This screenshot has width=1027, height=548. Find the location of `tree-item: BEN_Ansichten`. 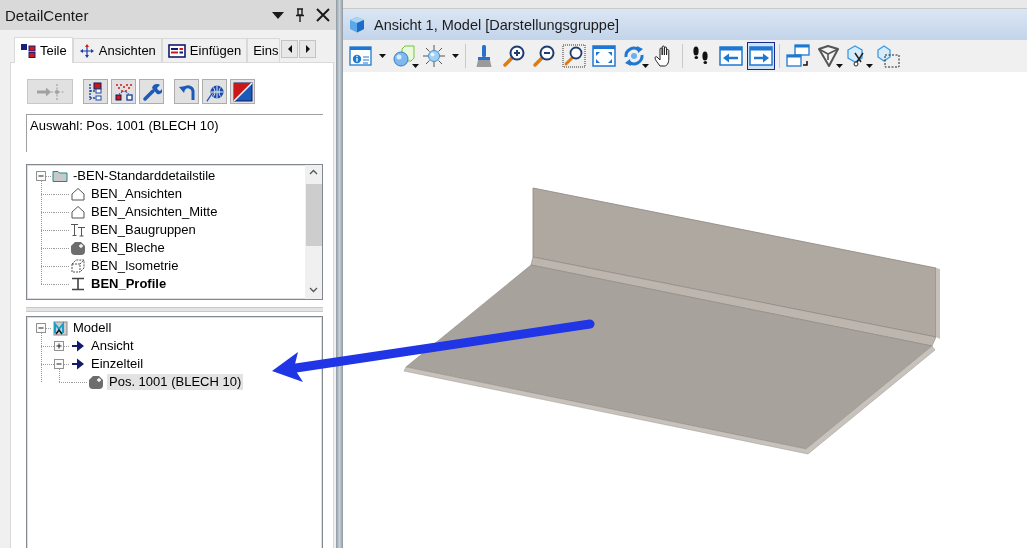

tree-item: BEN_Ansichten is located at coordinates (137, 194).